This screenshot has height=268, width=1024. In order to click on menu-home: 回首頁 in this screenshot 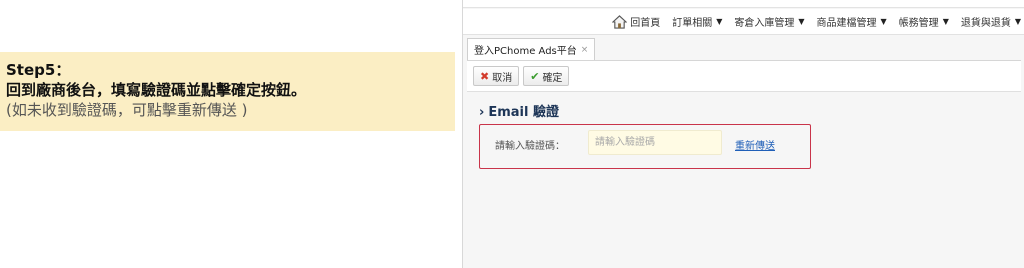, I will do `click(636, 21)`.